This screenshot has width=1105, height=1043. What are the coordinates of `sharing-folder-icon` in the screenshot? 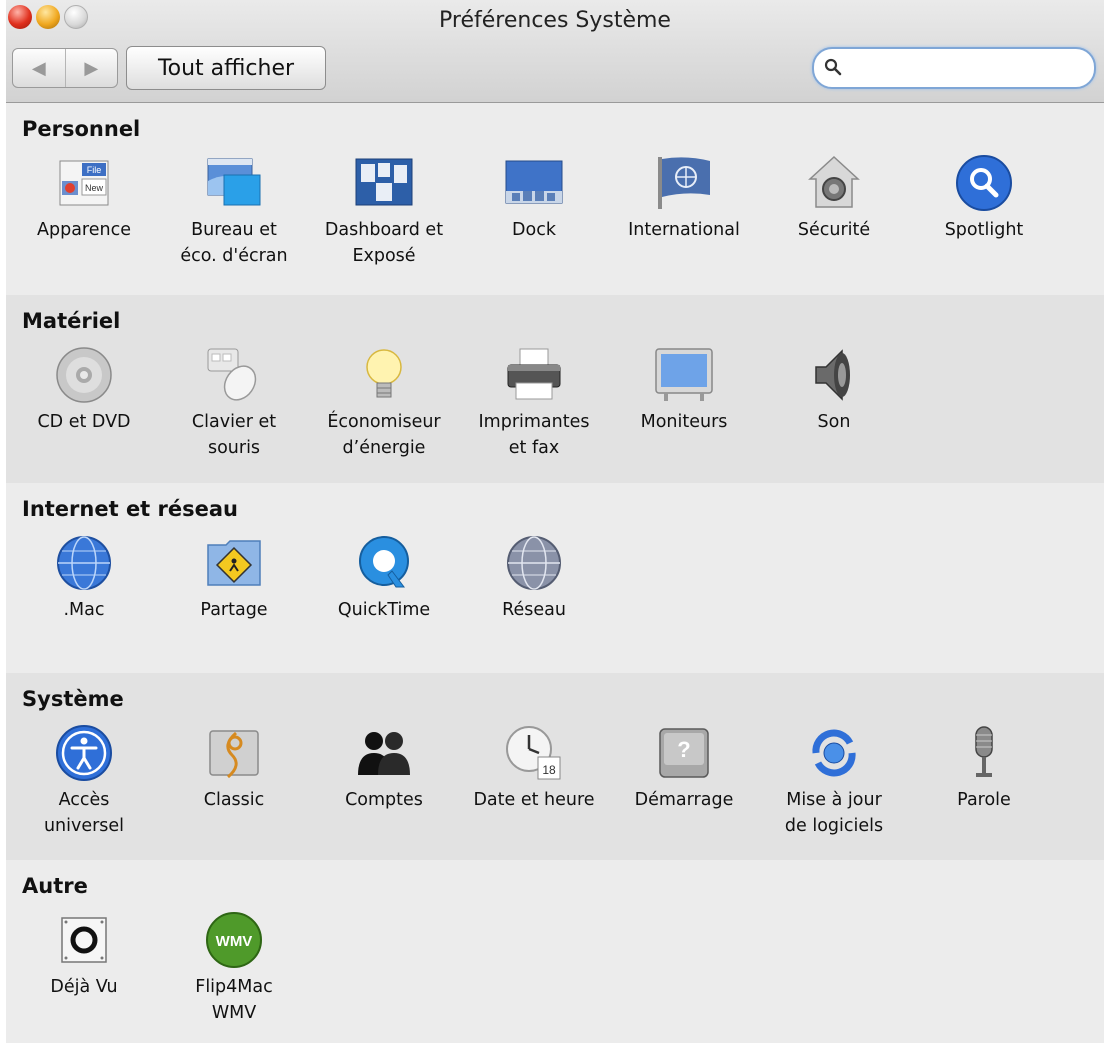 It's located at (234, 563).